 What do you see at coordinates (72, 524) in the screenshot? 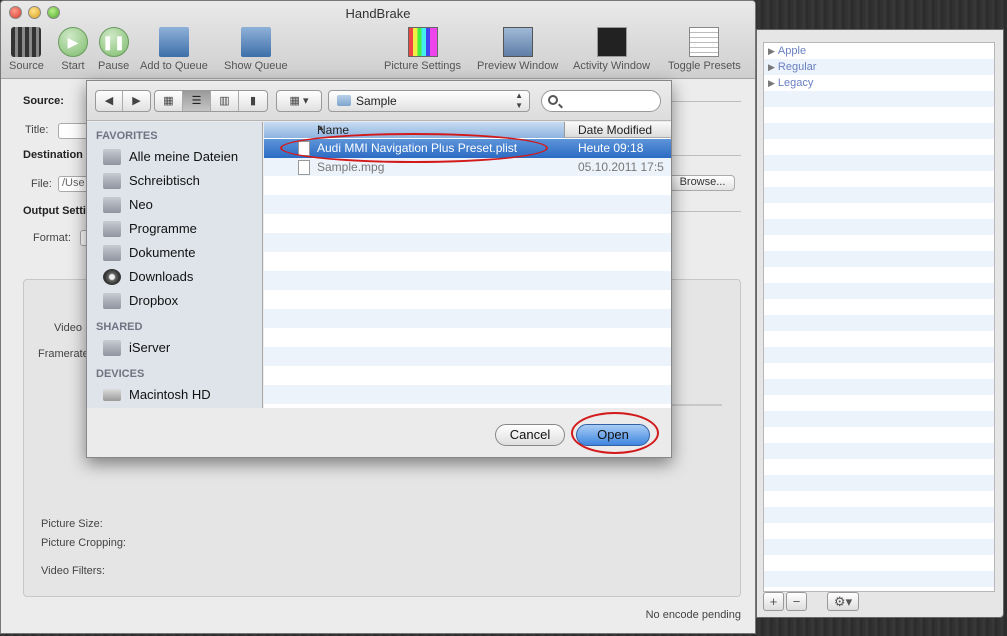
I see `picture-size-label: Picture Size:` at bounding box center [72, 524].